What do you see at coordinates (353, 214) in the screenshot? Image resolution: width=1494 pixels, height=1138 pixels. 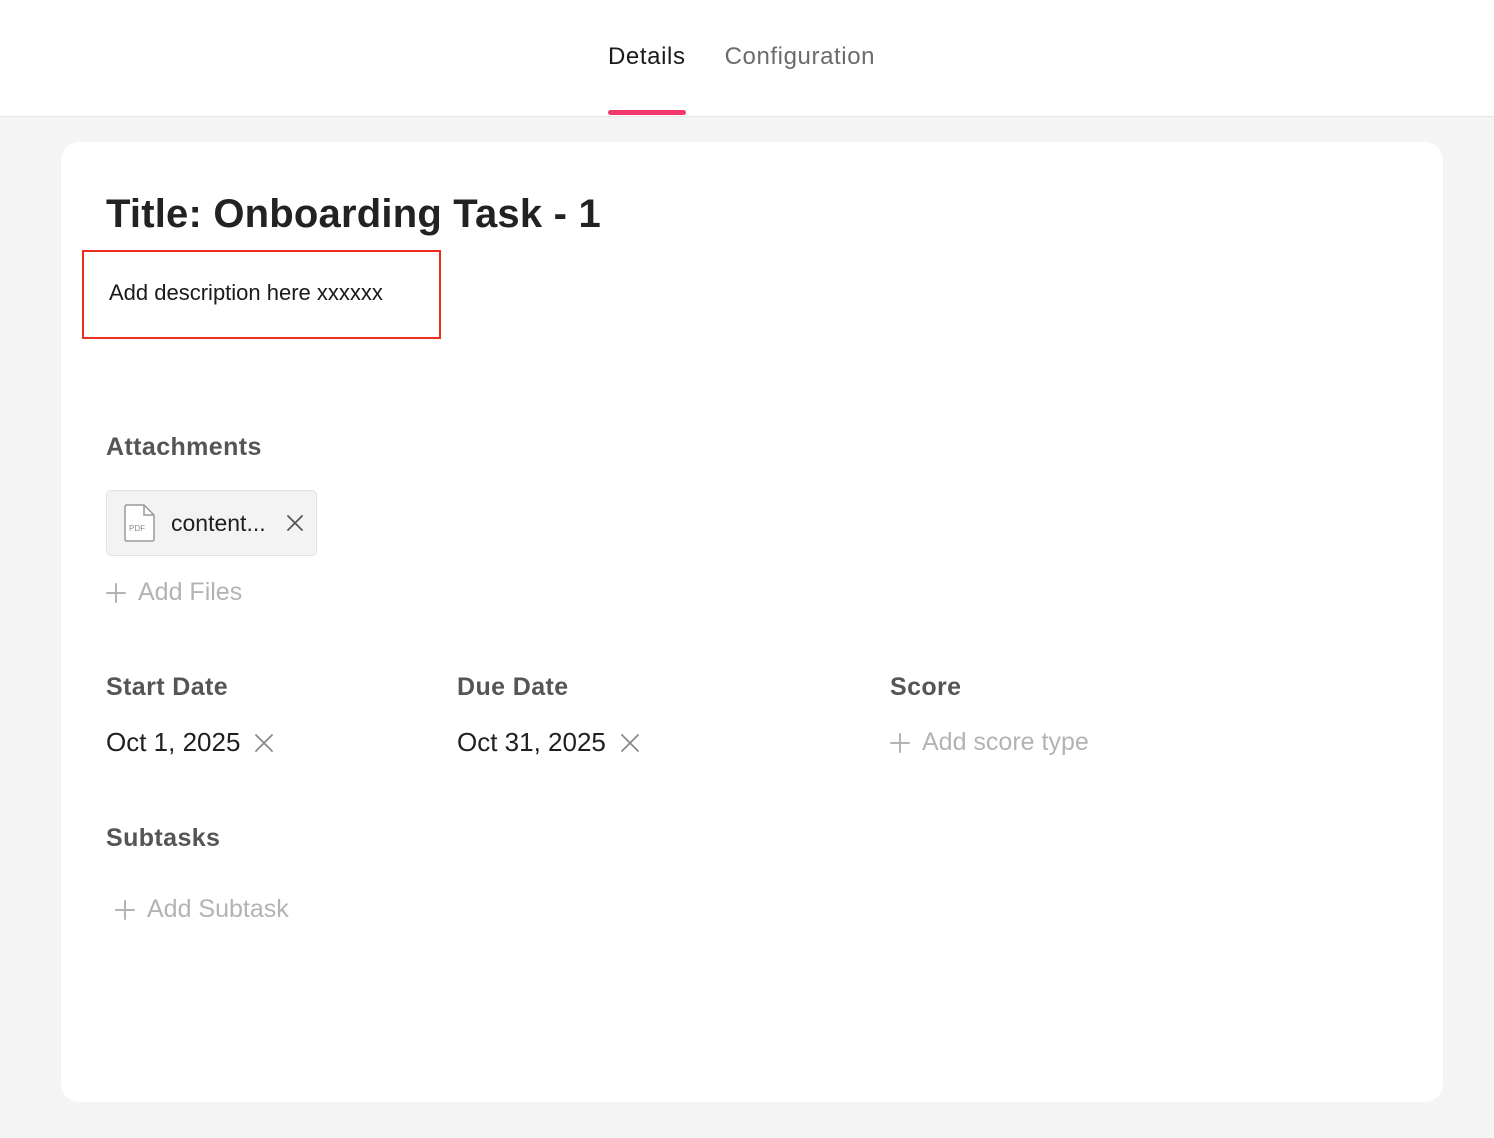 I see `task-title: Title: Onboarding Task - 1` at bounding box center [353, 214].